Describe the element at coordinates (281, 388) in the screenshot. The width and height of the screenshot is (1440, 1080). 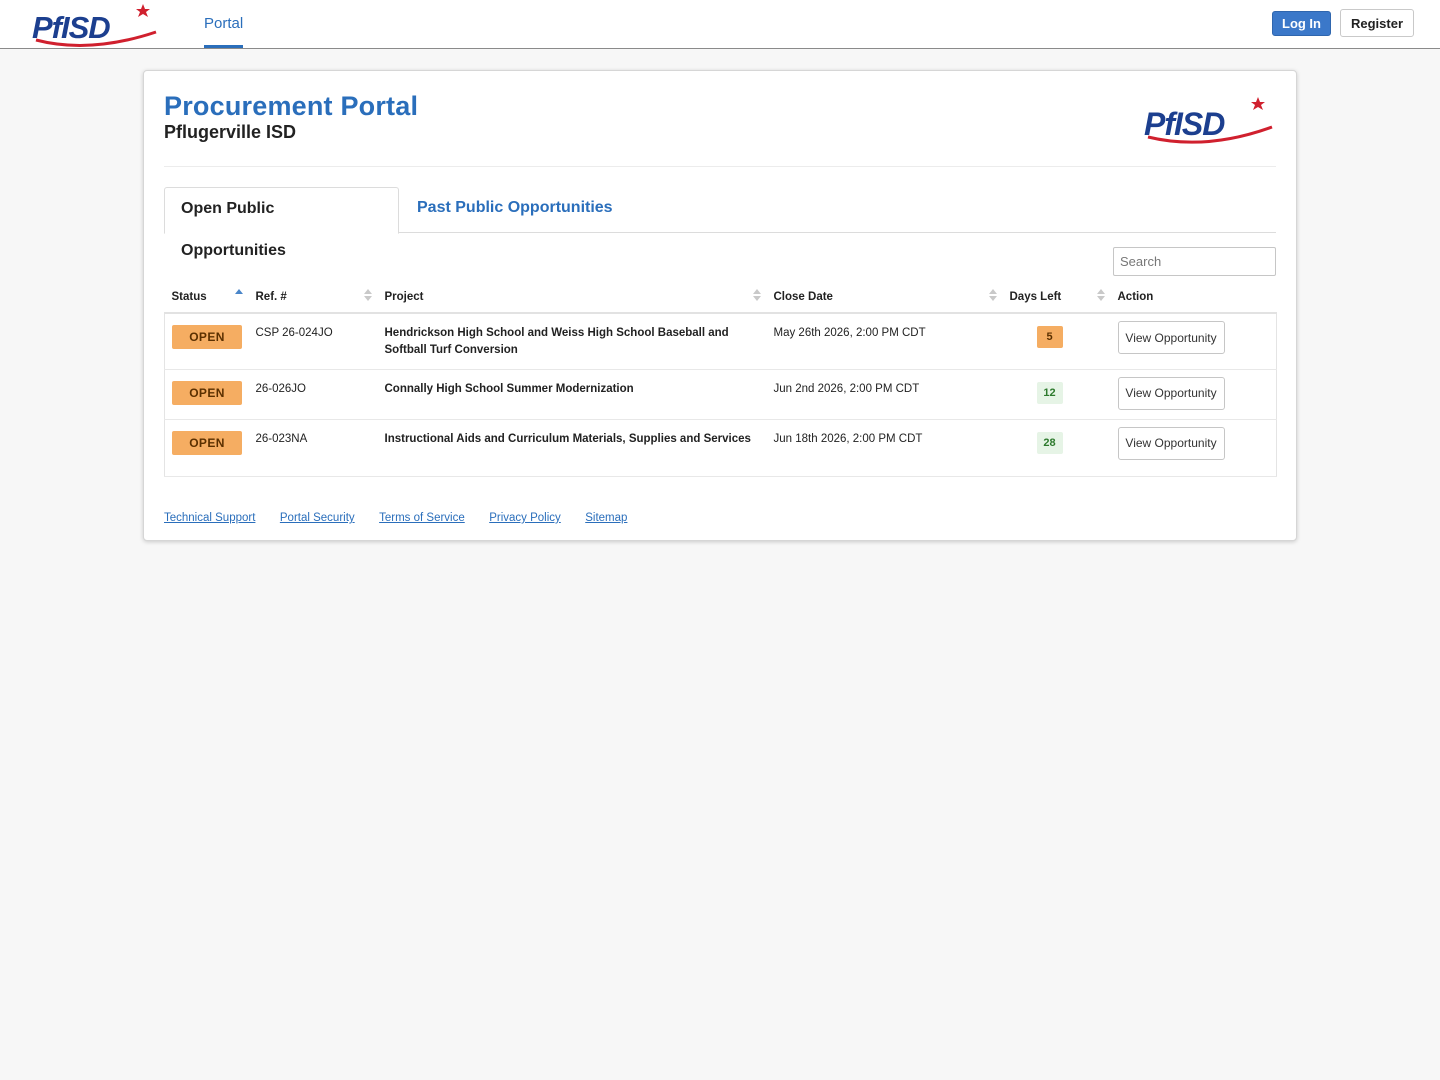
I see `ref-number: 26-026JO` at that location.